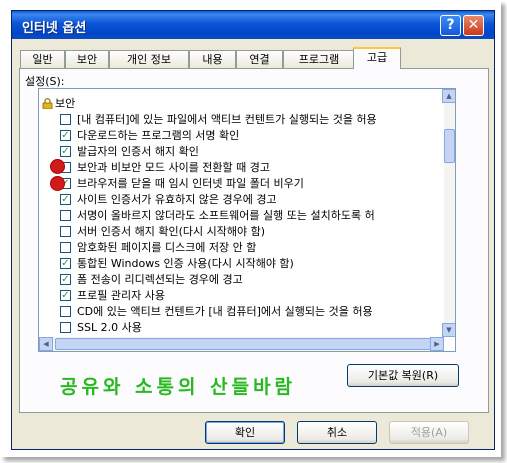 The image size is (507, 463). I want to click on tab-strip: 일반 보안 개인 정보 내용 연결 프로그램 고급, so click(254, 58).